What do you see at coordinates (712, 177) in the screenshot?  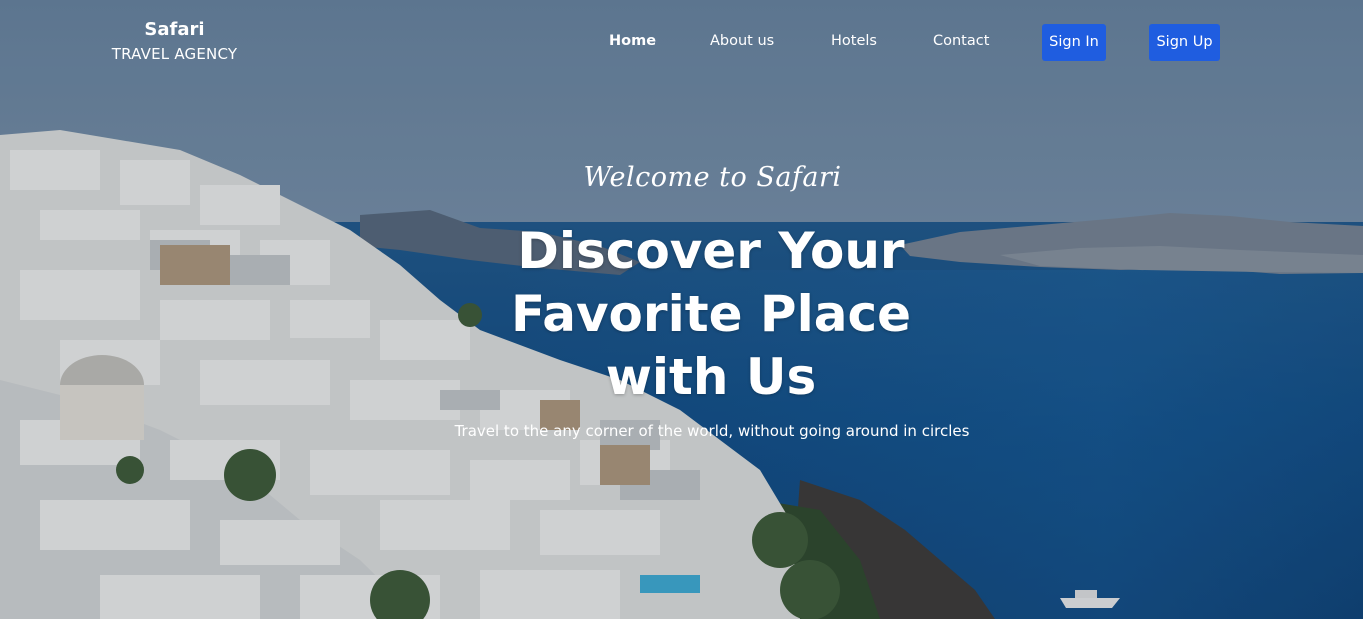 I see `hero-welcome-text: Welcome to Safari` at bounding box center [712, 177].